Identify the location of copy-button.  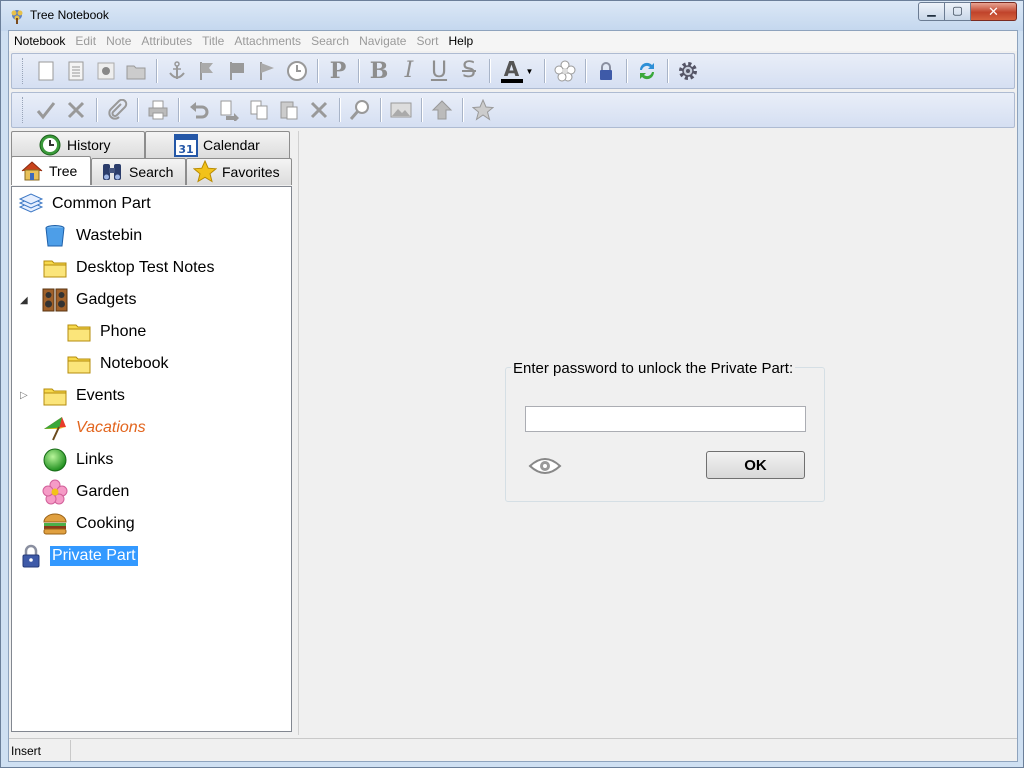
(259, 110).